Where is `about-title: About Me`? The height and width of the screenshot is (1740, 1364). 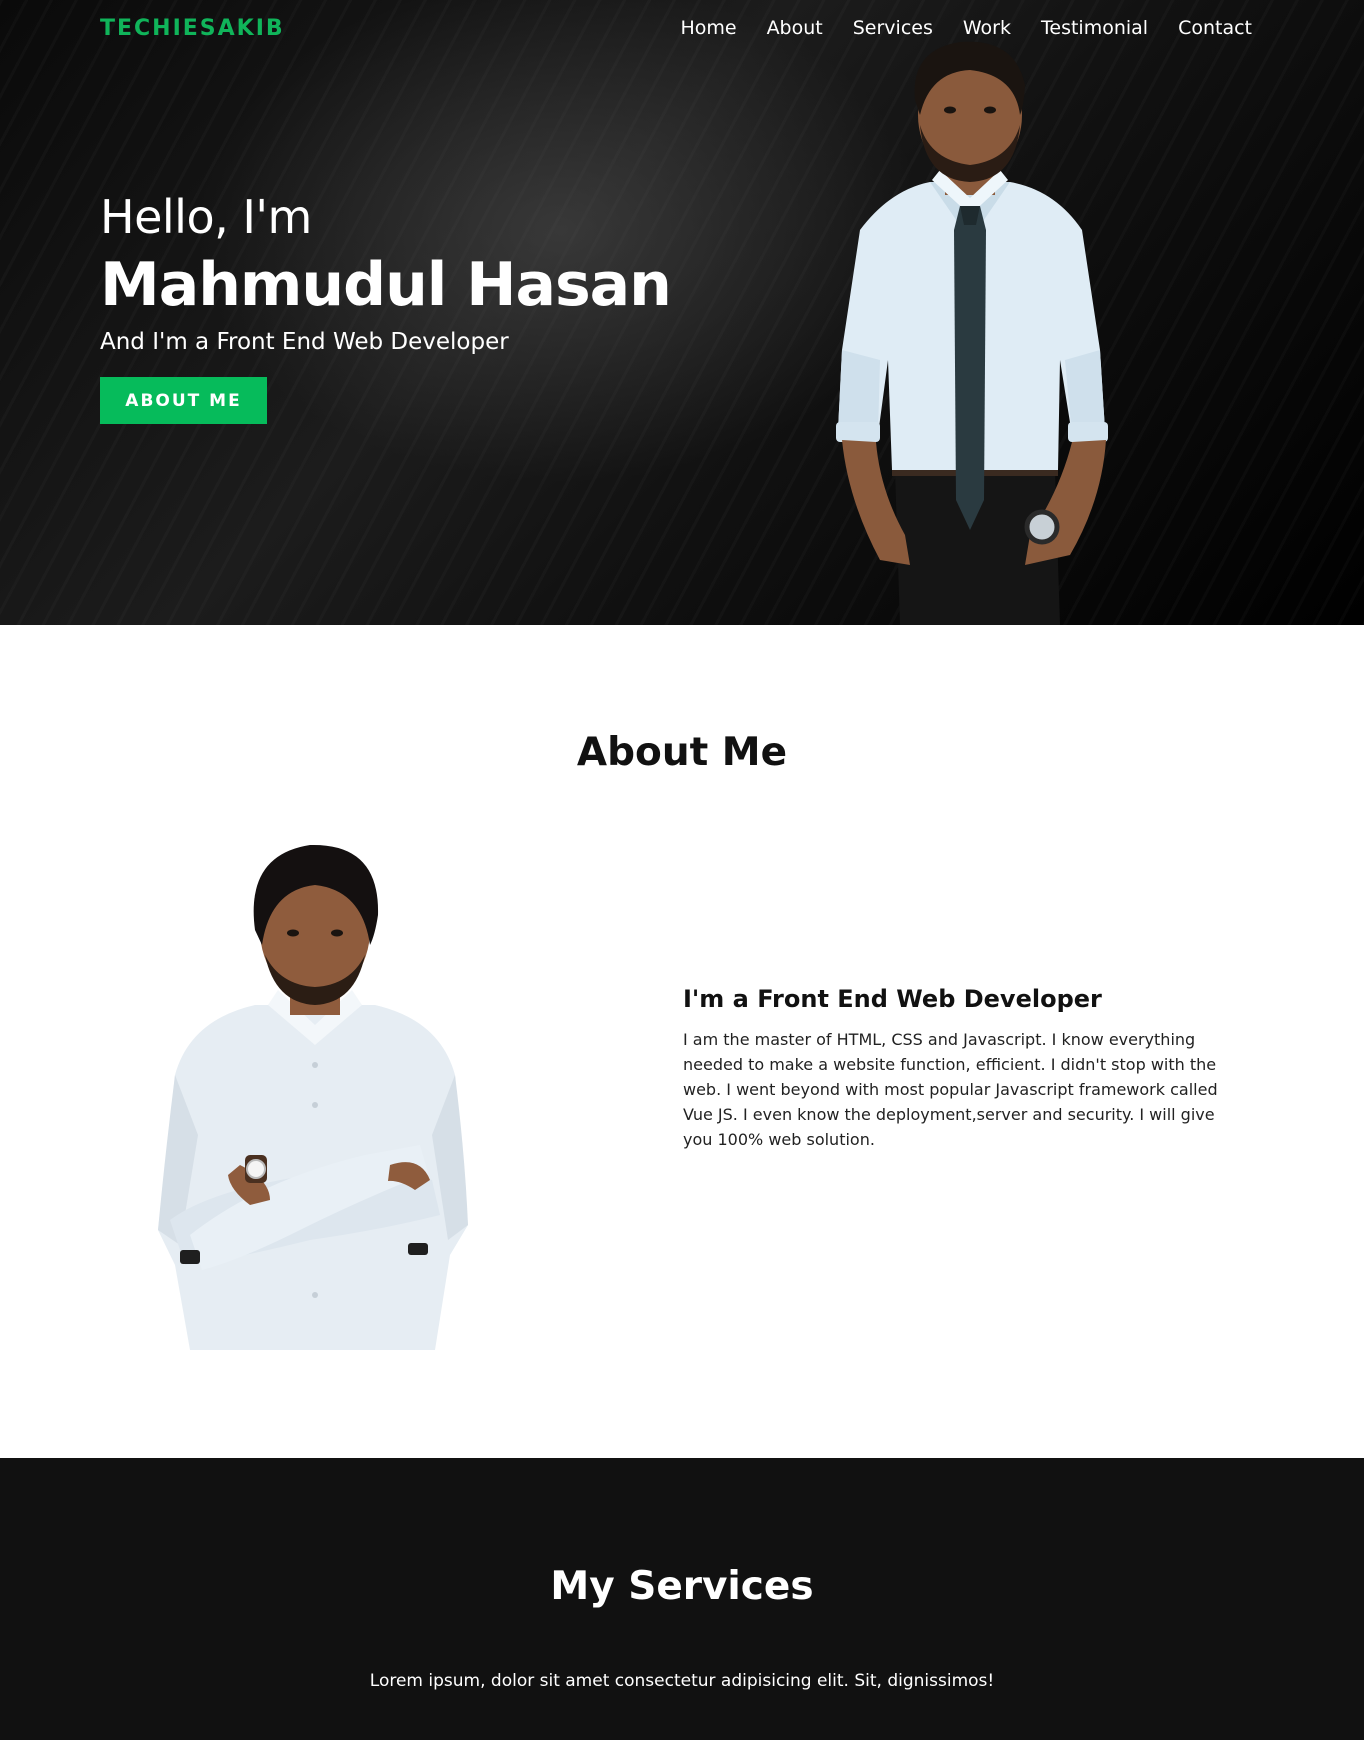
about-title: About Me is located at coordinates (682, 752).